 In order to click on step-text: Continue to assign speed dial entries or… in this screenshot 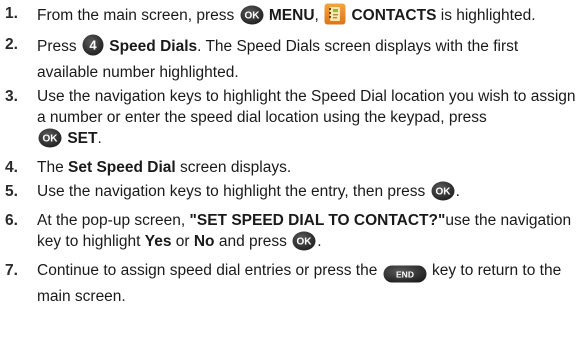, I will do `click(209, 270)`.